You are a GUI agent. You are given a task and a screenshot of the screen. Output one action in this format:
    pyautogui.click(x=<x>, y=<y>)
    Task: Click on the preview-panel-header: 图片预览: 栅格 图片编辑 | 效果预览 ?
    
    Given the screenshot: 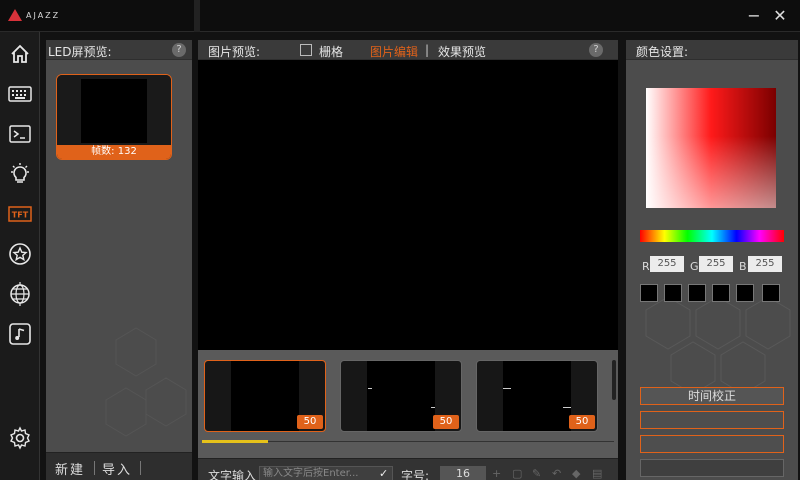 What is the action you would take?
    pyautogui.click(x=408, y=50)
    